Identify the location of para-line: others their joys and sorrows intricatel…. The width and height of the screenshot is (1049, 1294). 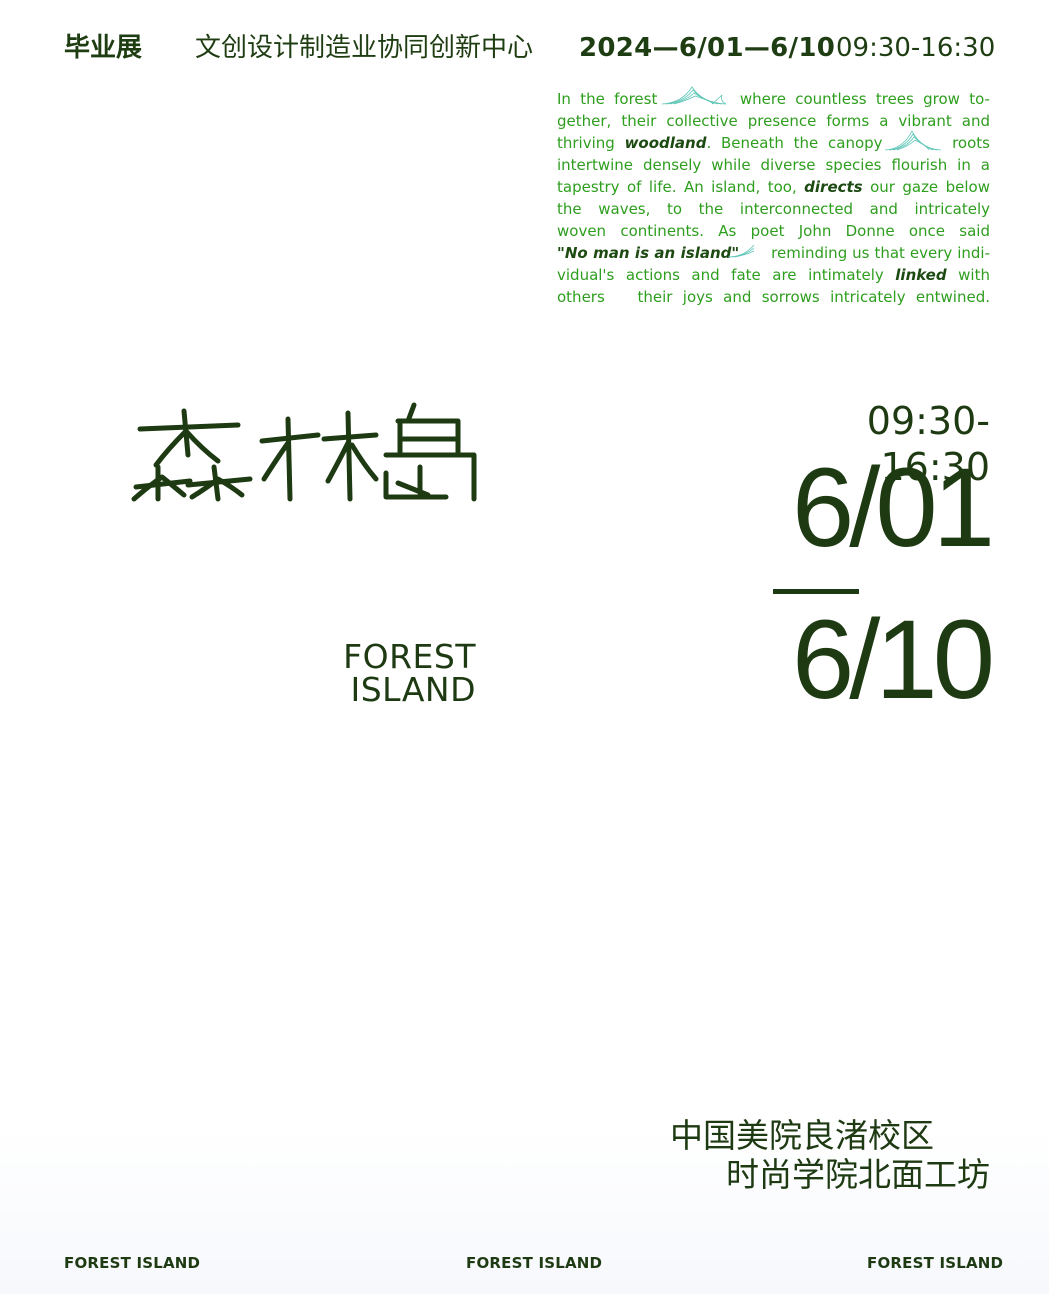
(773, 297).